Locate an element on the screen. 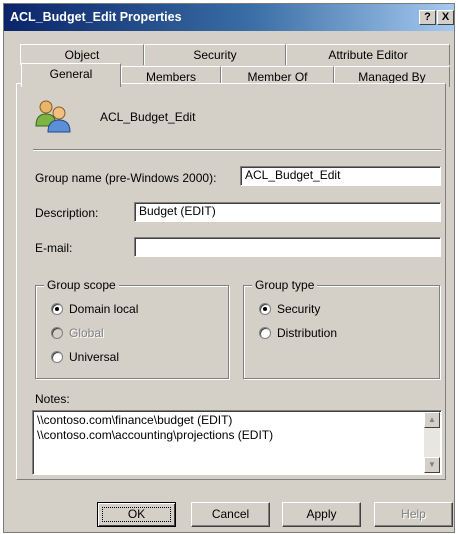 The height and width of the screenshot is (534, 458). distribution-radio is located at coordinates (265, 333).